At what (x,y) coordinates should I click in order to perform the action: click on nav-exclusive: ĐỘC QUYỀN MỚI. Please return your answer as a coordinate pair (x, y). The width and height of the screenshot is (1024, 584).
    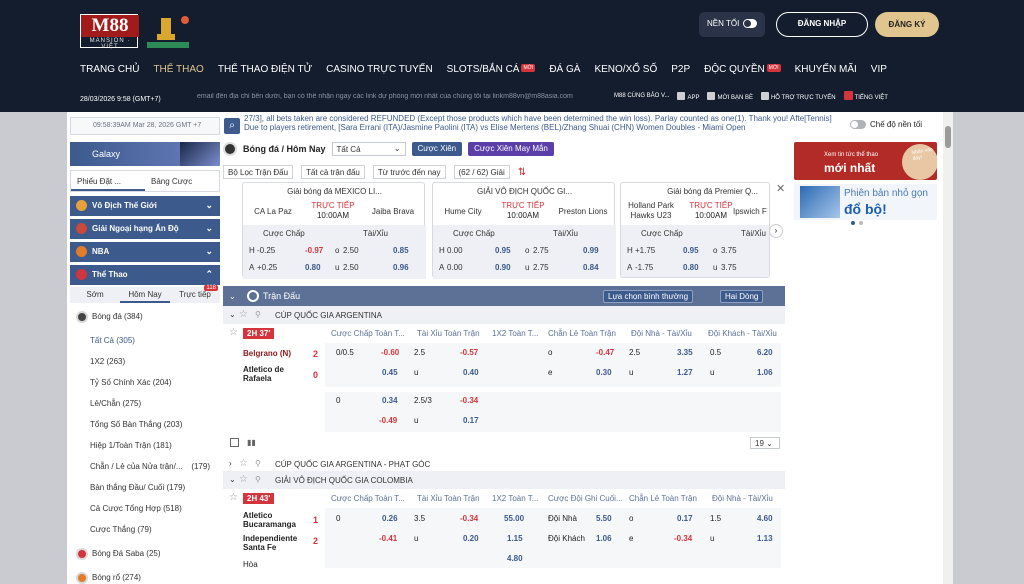
    Looking at the image, I should click on (742, 71).